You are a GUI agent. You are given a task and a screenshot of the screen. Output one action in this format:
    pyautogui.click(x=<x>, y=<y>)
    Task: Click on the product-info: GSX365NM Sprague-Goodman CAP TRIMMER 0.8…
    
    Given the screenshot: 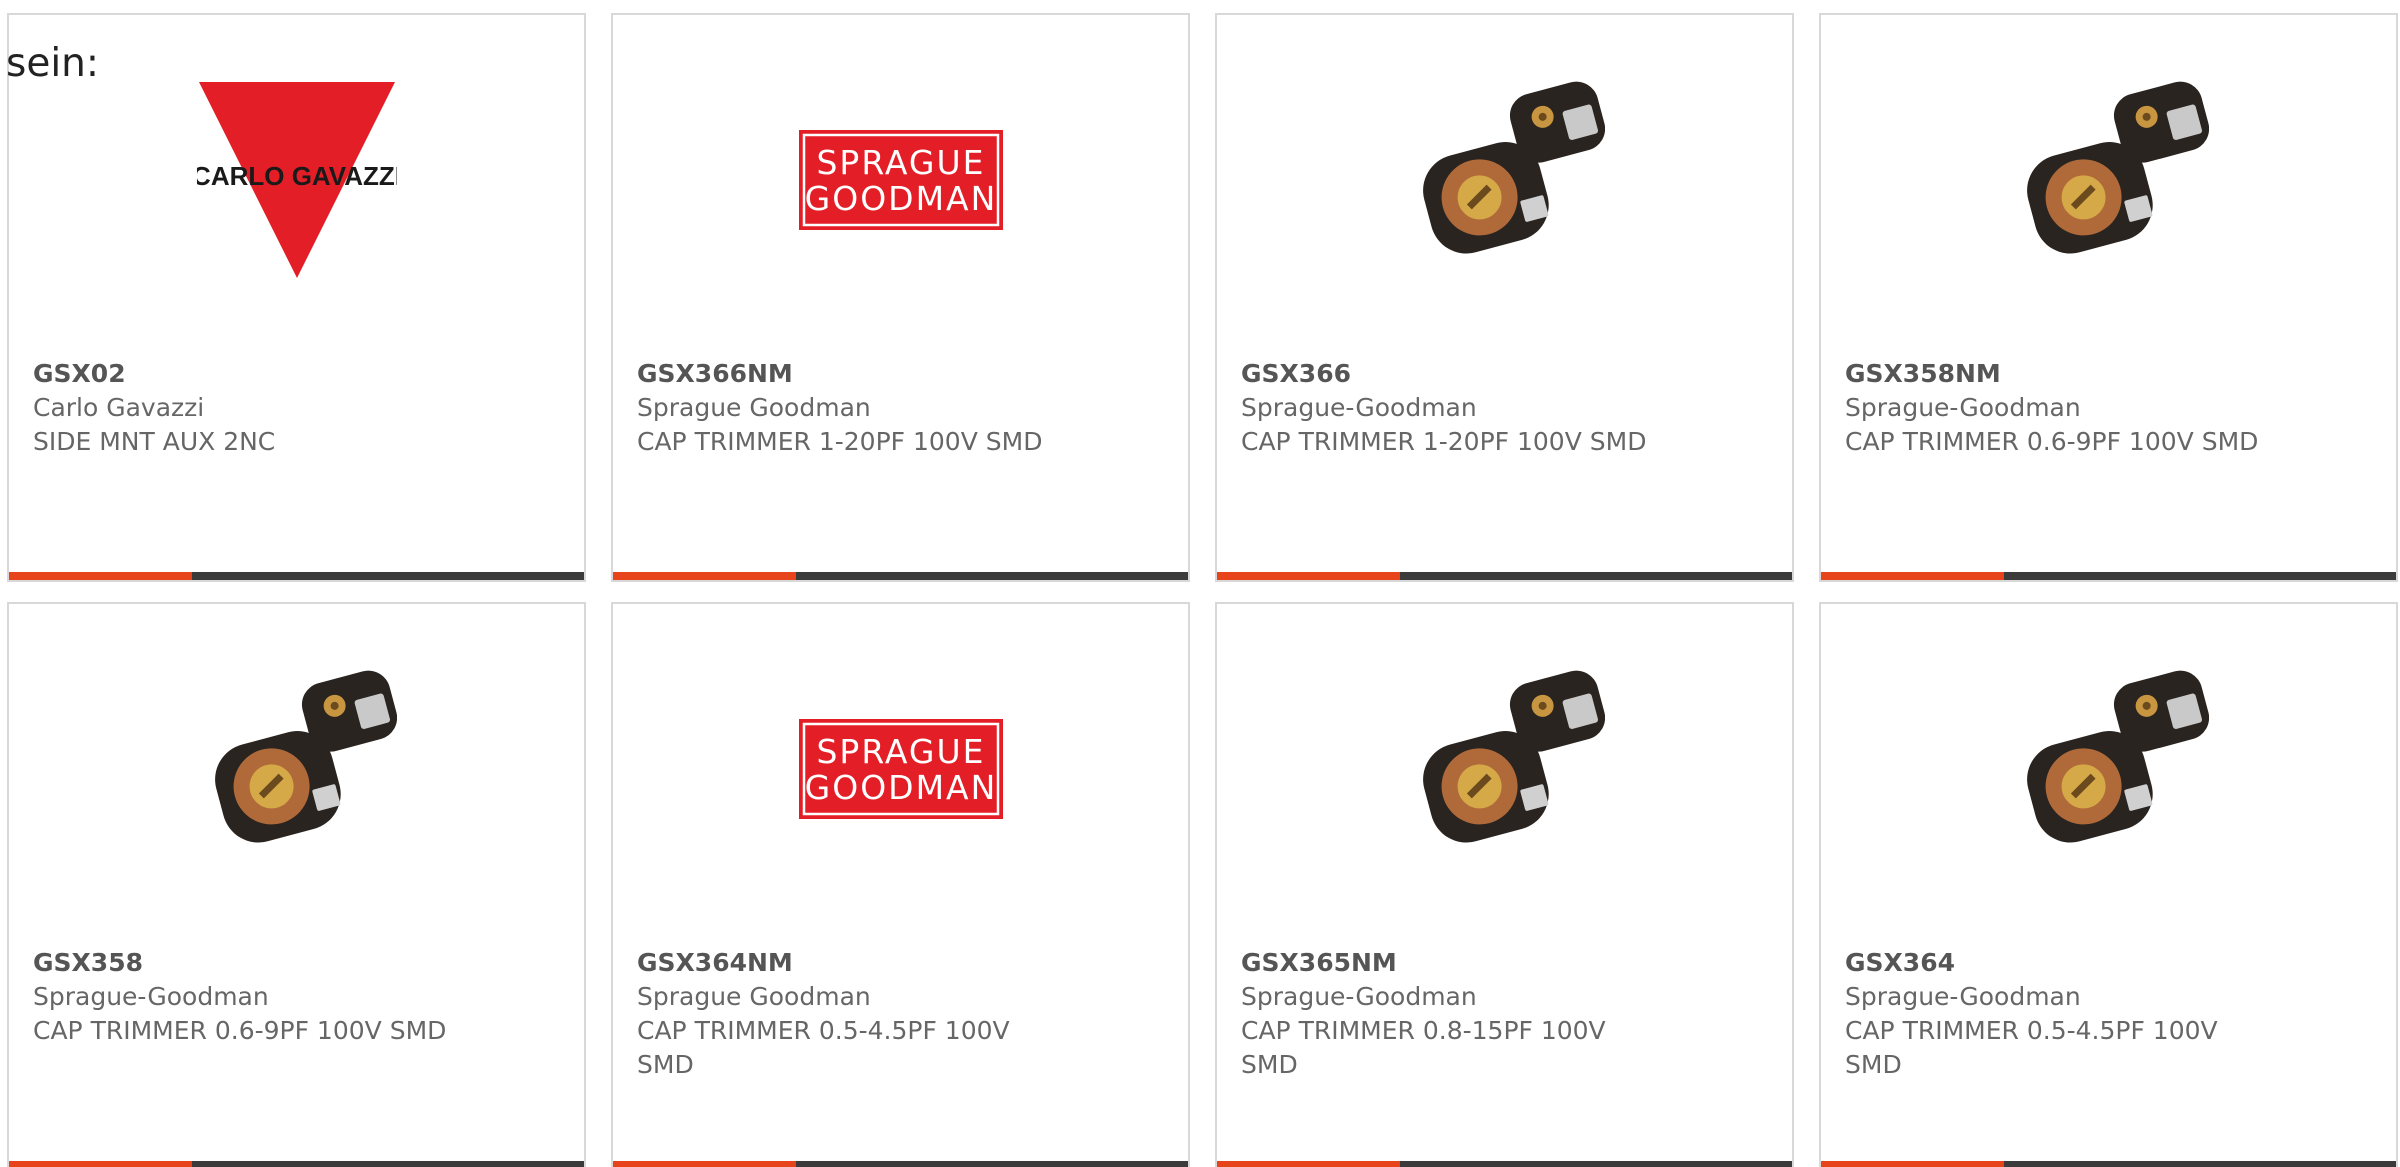 What is the action you would take?
    pyautogui.click(x=1496, y=1014)
    